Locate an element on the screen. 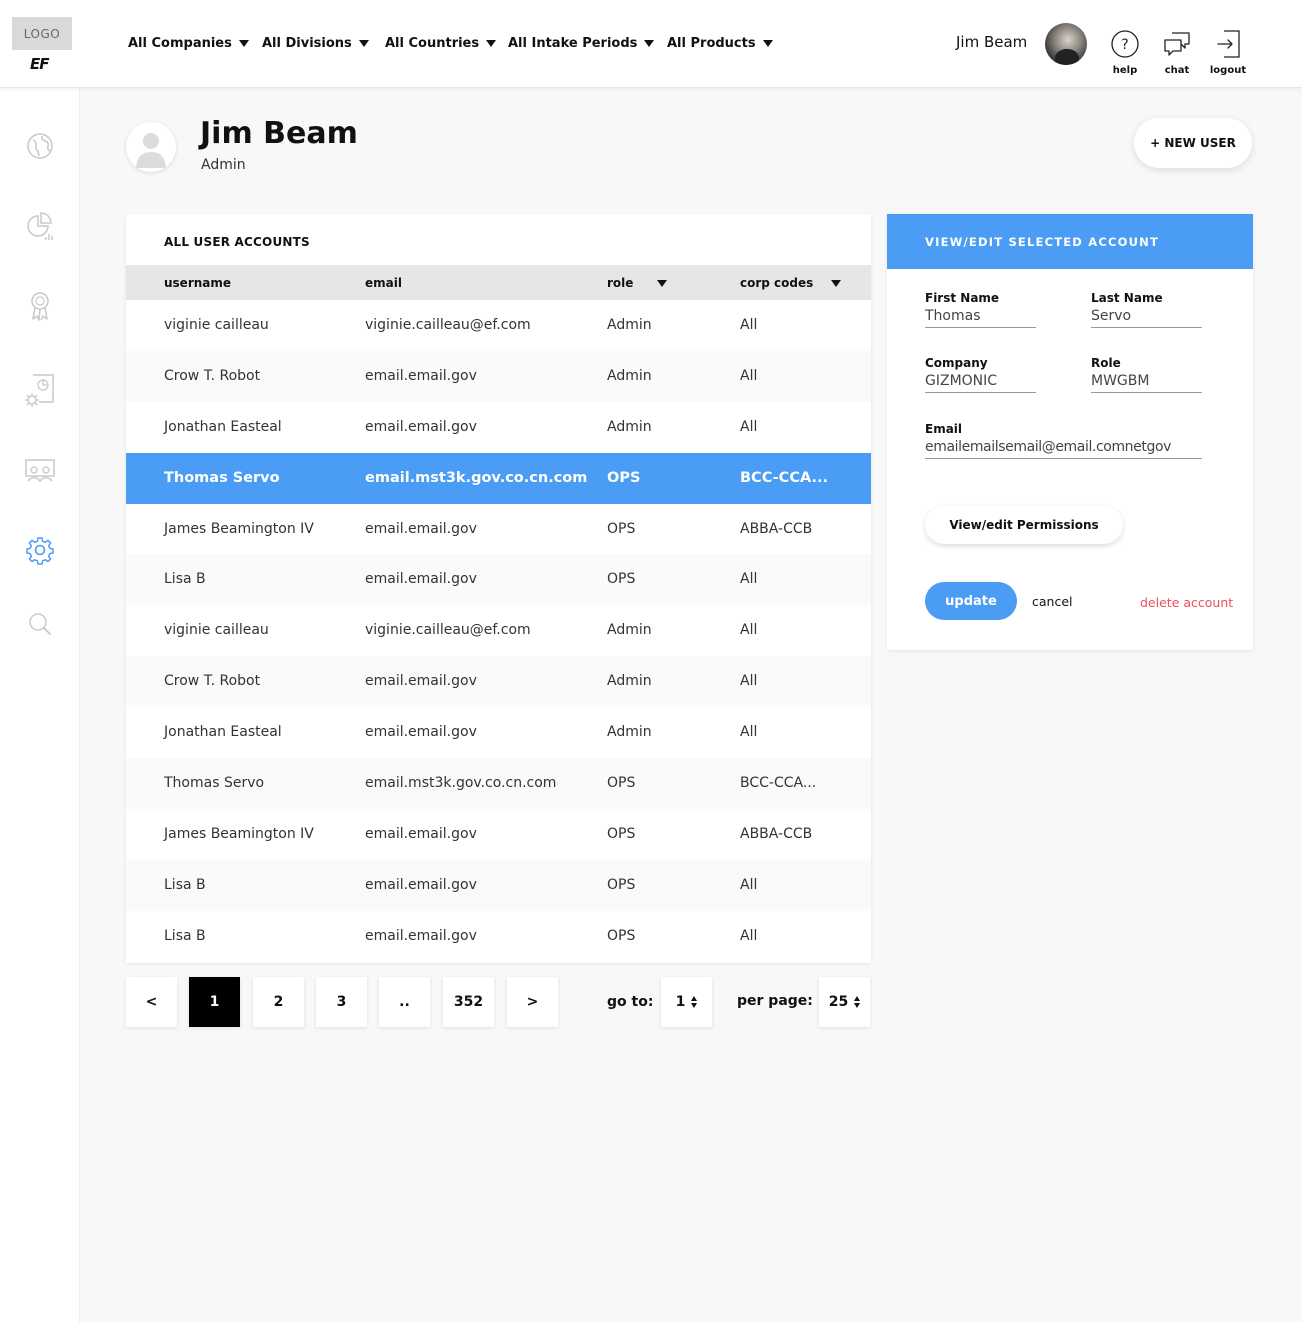  per-page-label: per page: is located at coordinates (775, 1001).